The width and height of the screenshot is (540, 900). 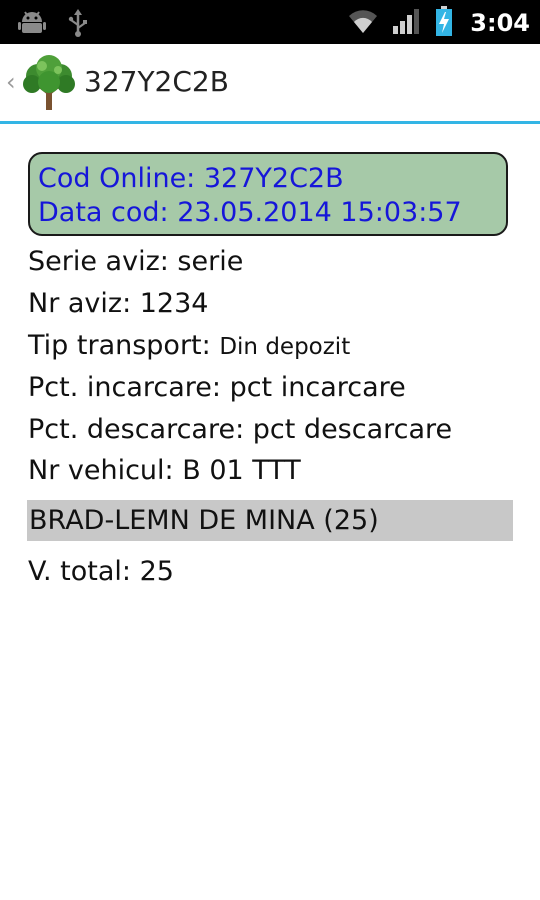 I want to click on list-item: BRAD-LEMN DE MINA (25), so click(x=270, y=520).